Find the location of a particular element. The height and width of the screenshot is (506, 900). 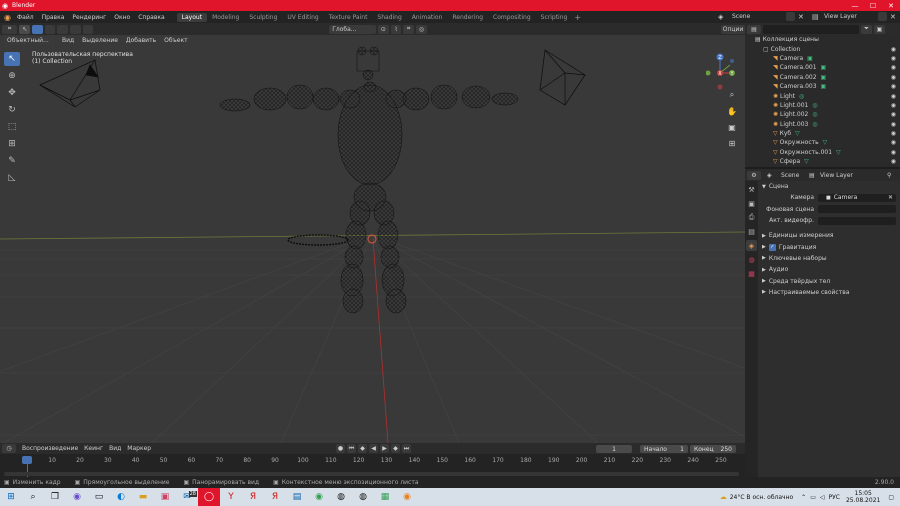

volume-icon: ◁ is located at coordinates (822, 497).